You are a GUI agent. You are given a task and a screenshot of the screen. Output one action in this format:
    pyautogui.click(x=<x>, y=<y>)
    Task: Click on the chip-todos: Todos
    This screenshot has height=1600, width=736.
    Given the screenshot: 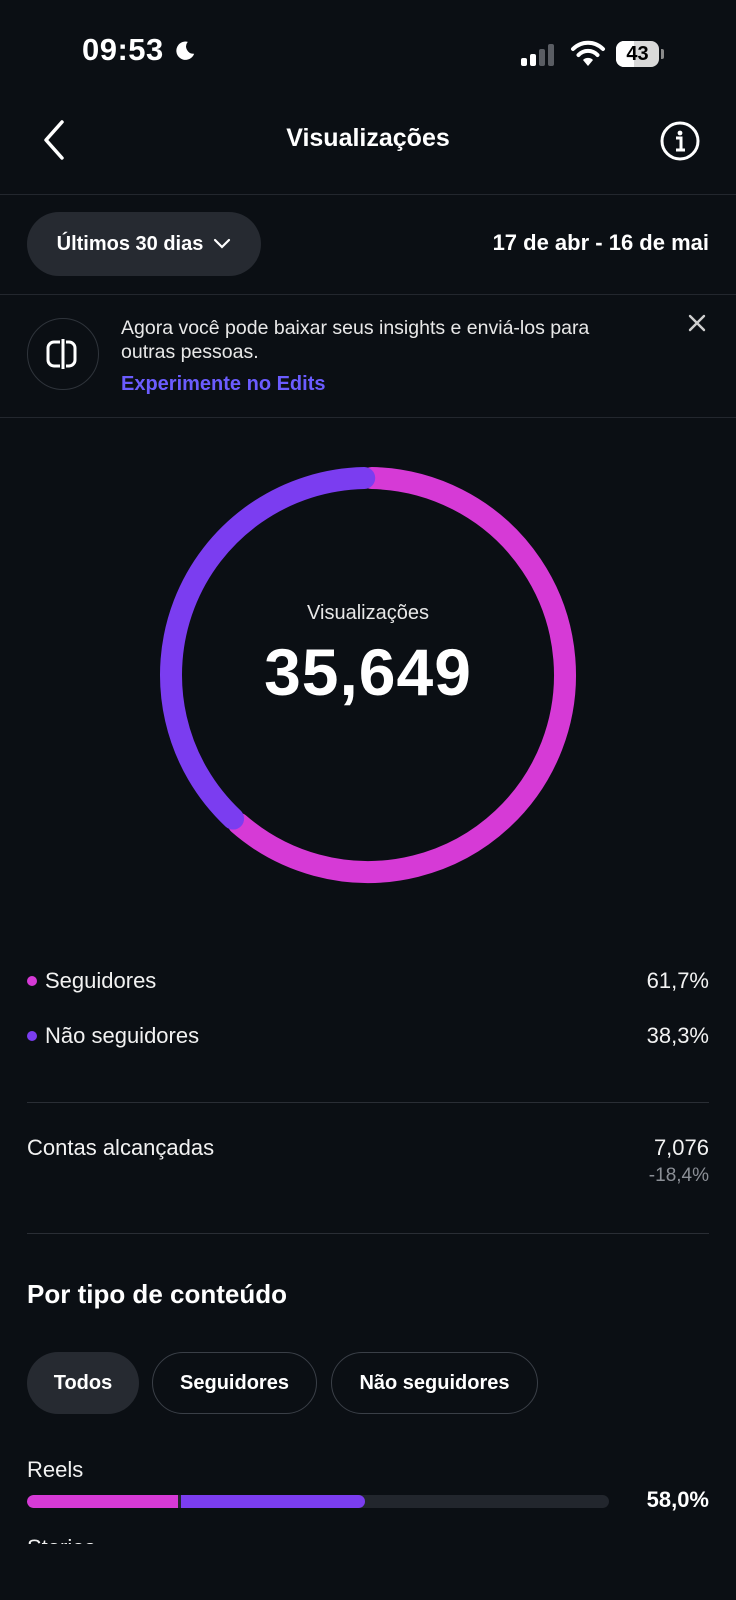 What is the action you would take?
    pyautogui.click(x=83, y=1383)
    